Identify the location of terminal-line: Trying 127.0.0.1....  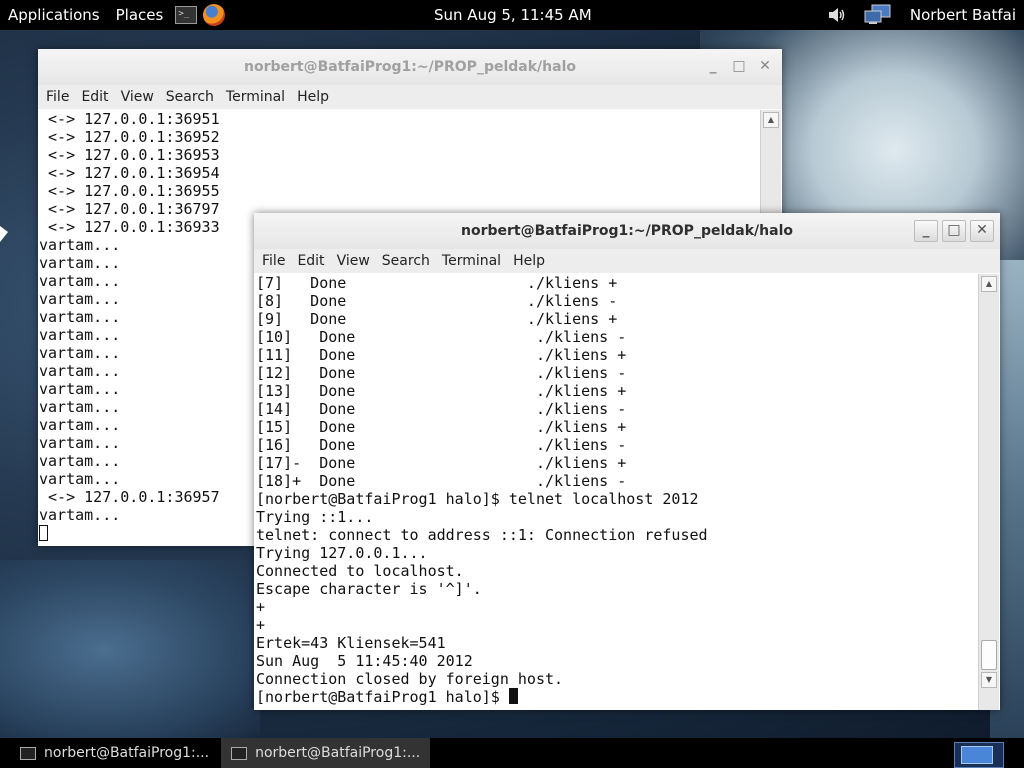
(342, 553).